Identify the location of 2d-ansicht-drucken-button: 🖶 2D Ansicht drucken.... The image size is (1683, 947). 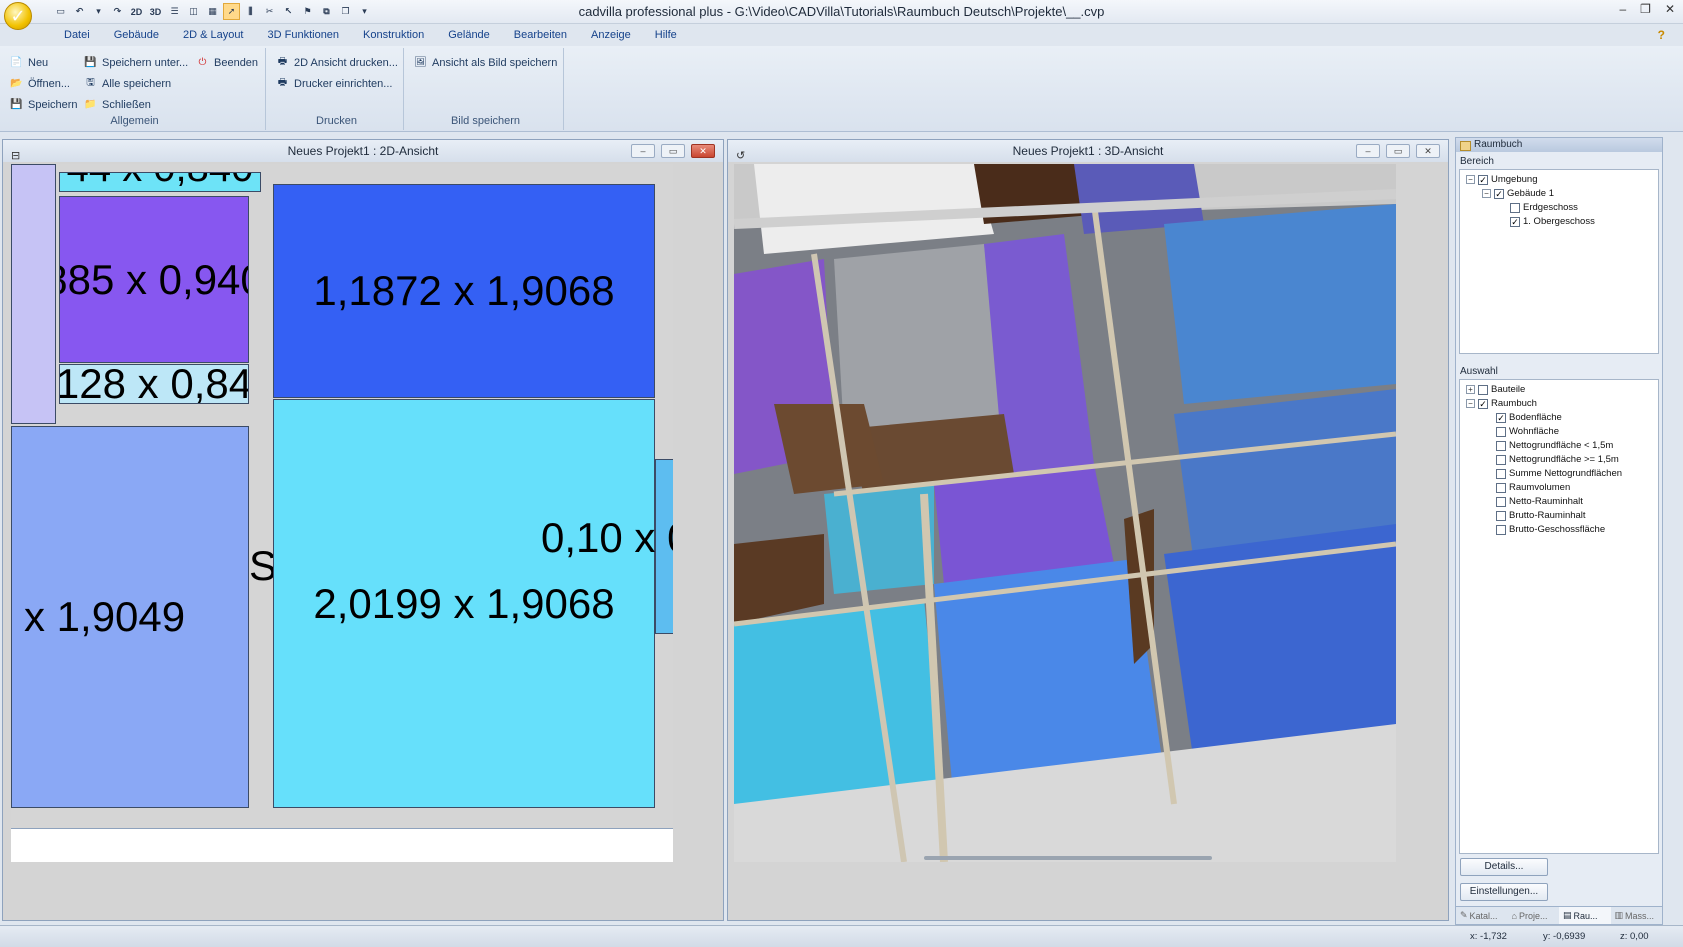
(337, 62).